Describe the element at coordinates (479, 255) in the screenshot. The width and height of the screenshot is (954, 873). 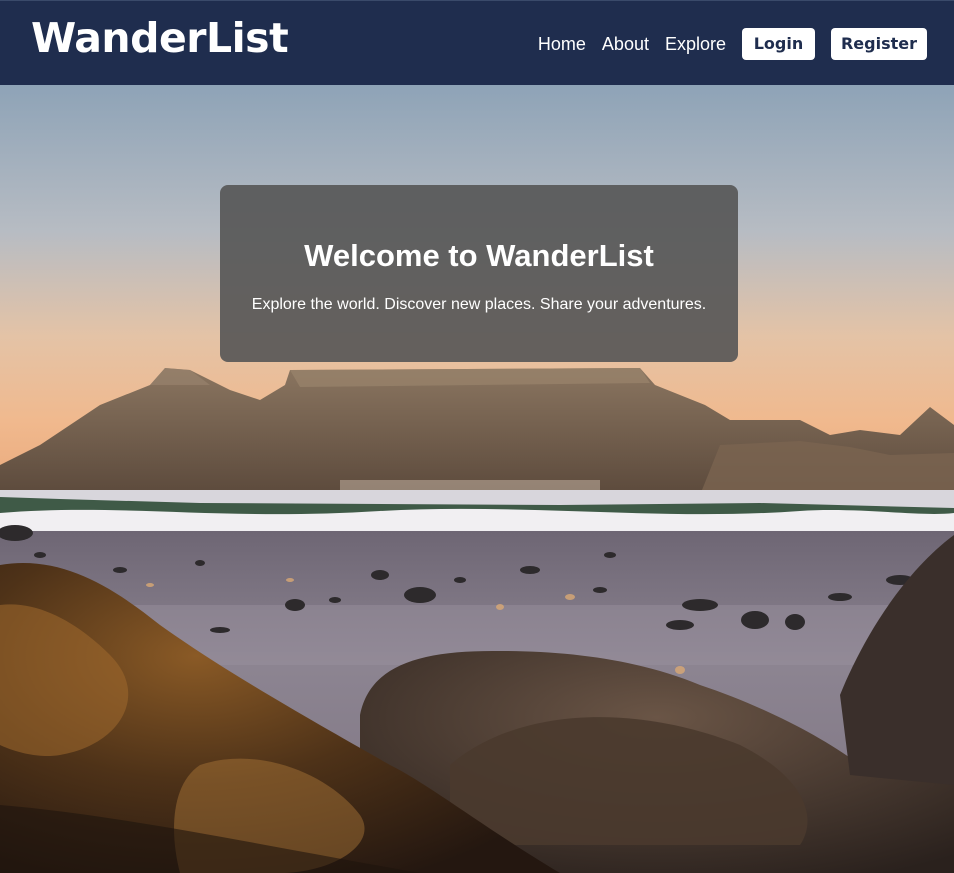
I see `welcome-title: Welcome to WanderList` at that location.